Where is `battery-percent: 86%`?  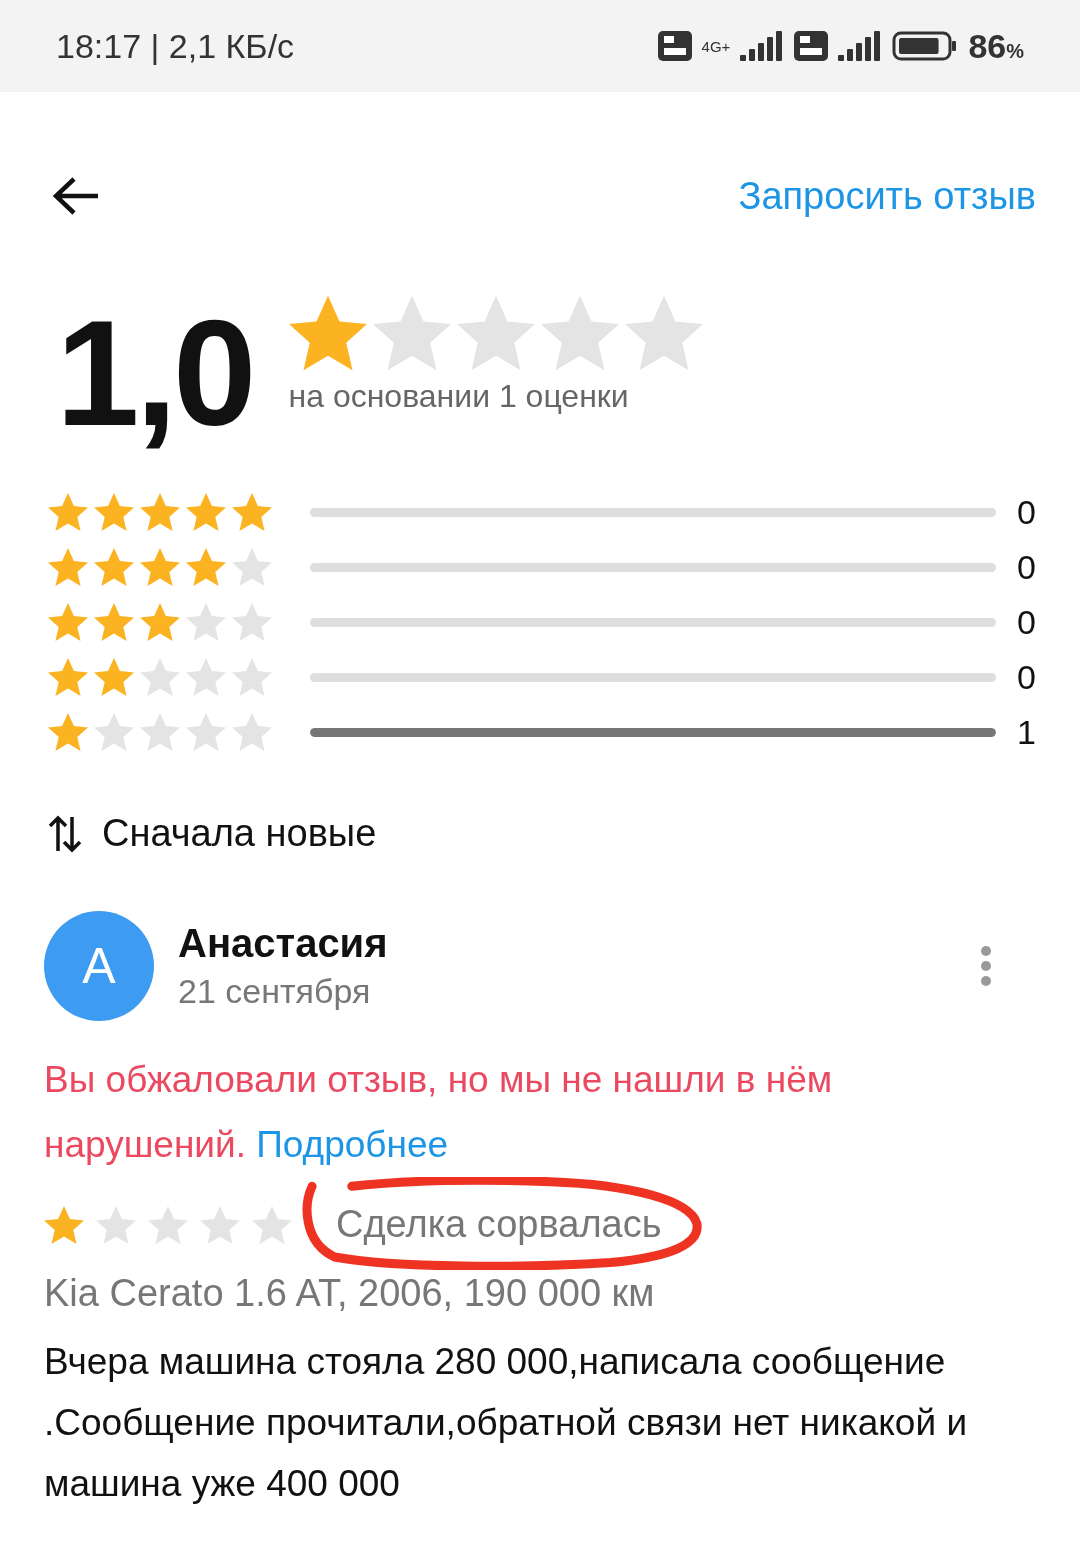 battery-percent: 86% is located at coordinates (996, 46).